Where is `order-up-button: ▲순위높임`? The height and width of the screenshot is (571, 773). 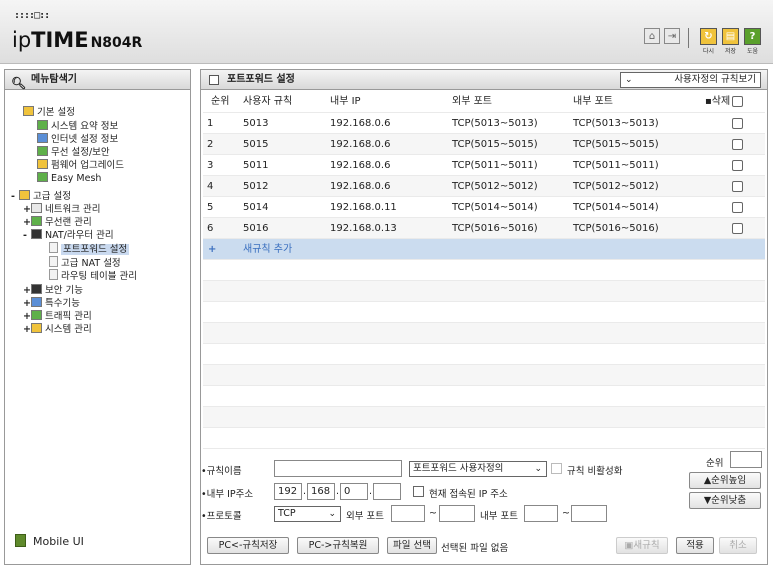
order-up-button: ▲순위높임 is located at coordinates (725, 480).